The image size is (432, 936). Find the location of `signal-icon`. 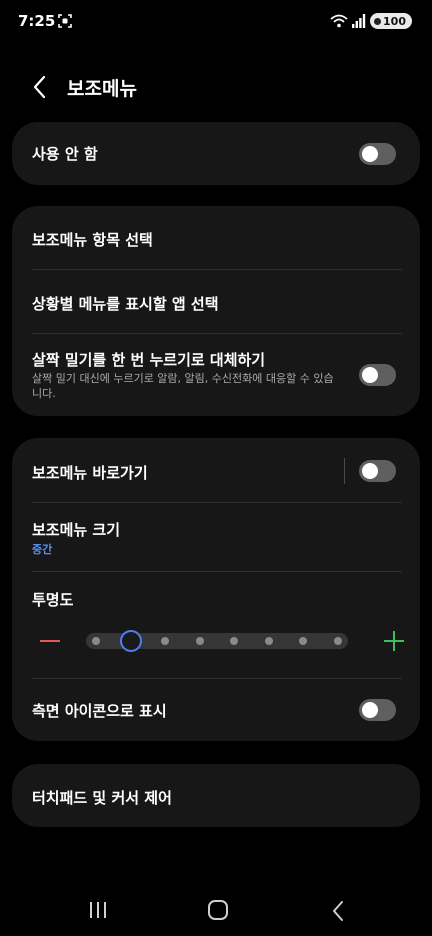

signal-icon is located at coordinates (359, 21).